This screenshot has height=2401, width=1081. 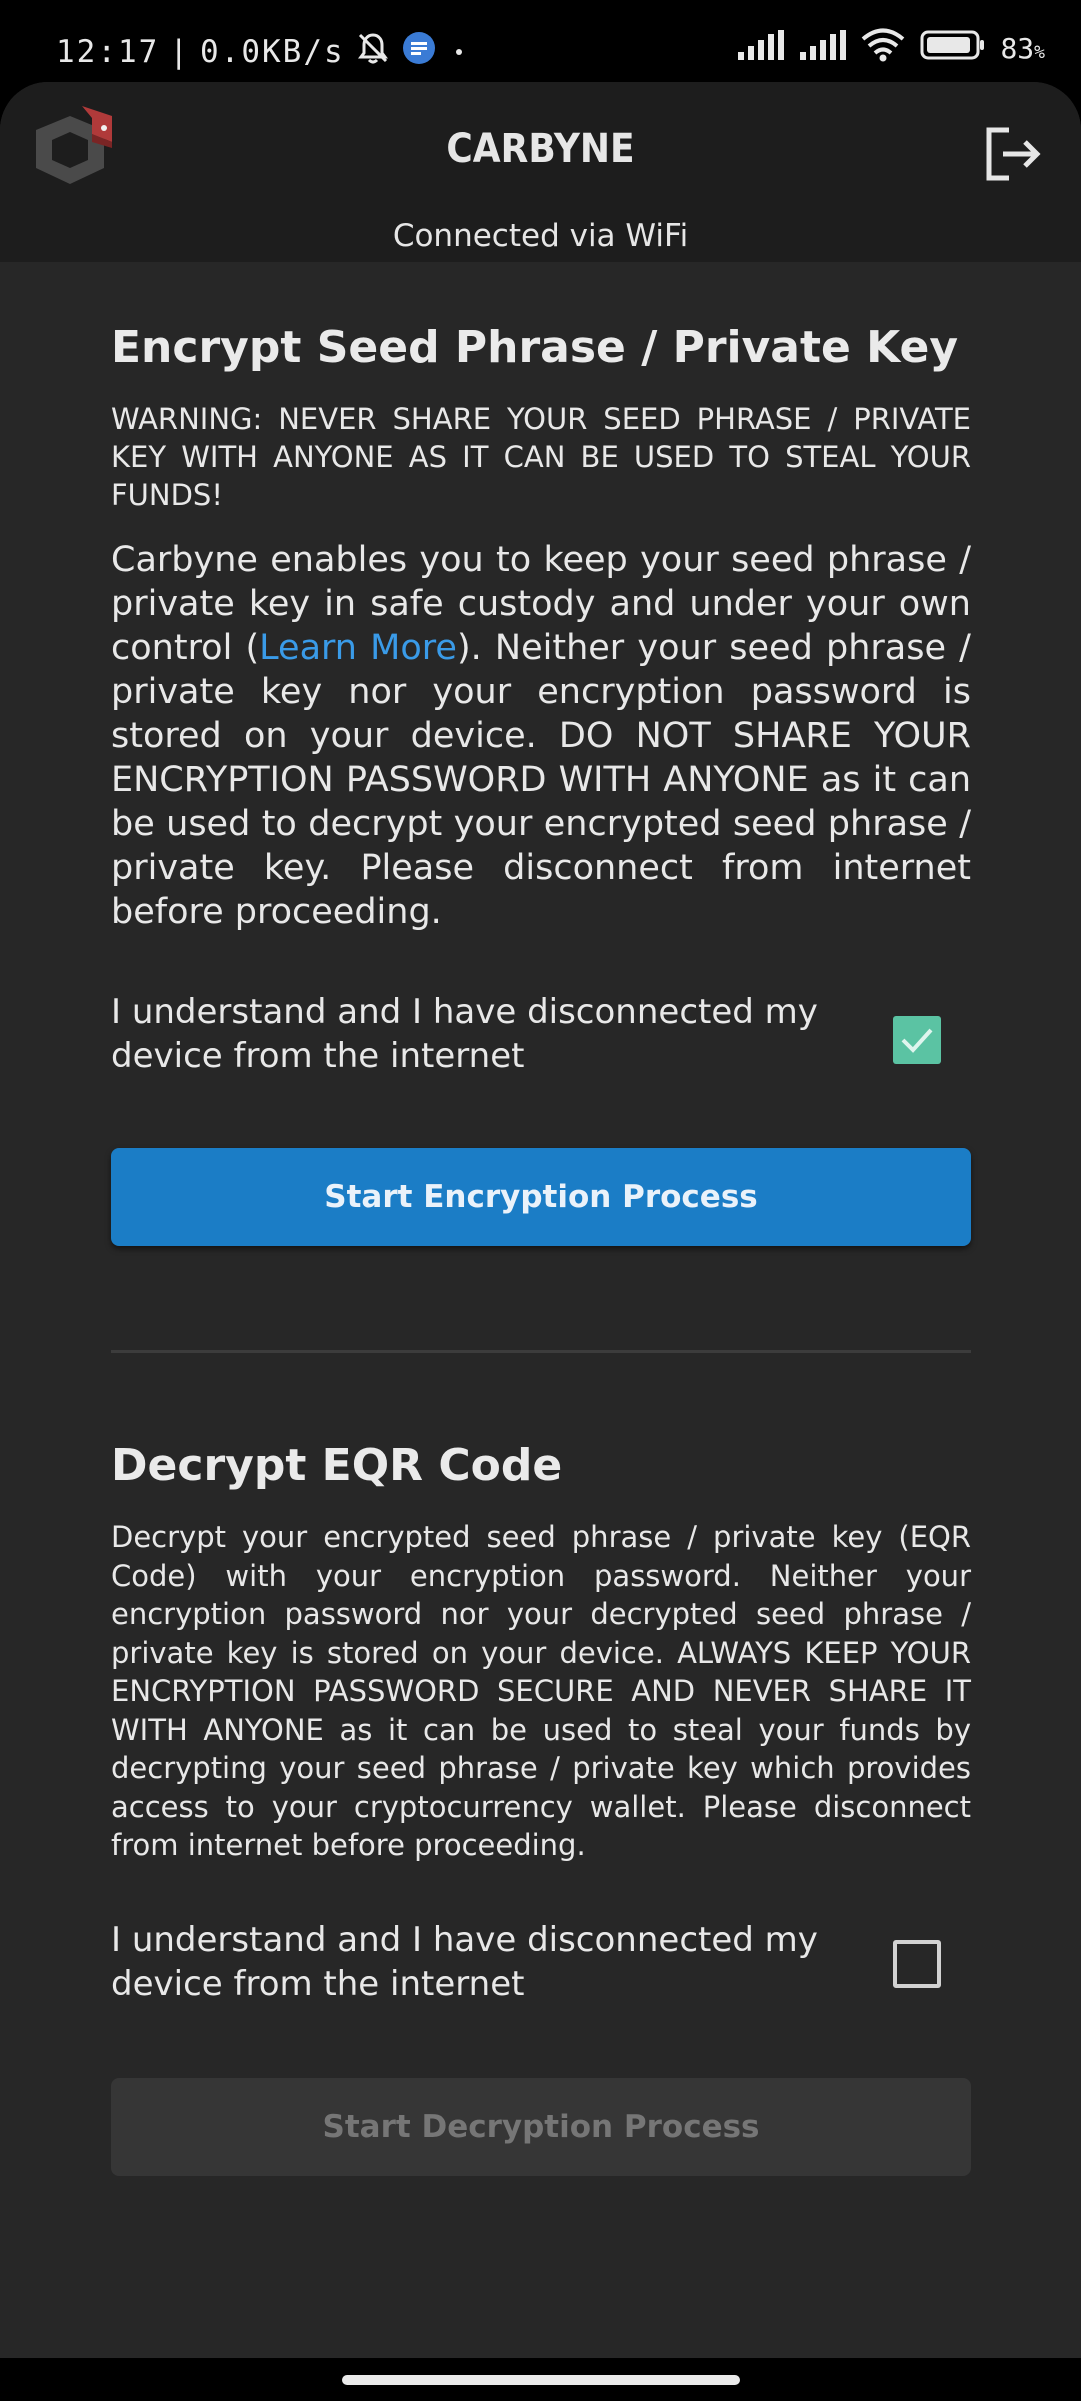 I want to click on start-encryption-button: Start Encryption Process, so click(x=541, y=1197).